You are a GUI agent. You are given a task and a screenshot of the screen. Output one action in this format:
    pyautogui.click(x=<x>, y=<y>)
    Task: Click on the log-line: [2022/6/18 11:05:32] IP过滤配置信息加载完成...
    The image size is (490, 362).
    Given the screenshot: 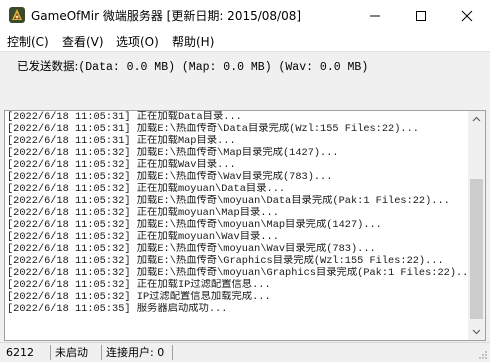 What is the action you would take?
    pyautogui.click(x=139, y=297)
    